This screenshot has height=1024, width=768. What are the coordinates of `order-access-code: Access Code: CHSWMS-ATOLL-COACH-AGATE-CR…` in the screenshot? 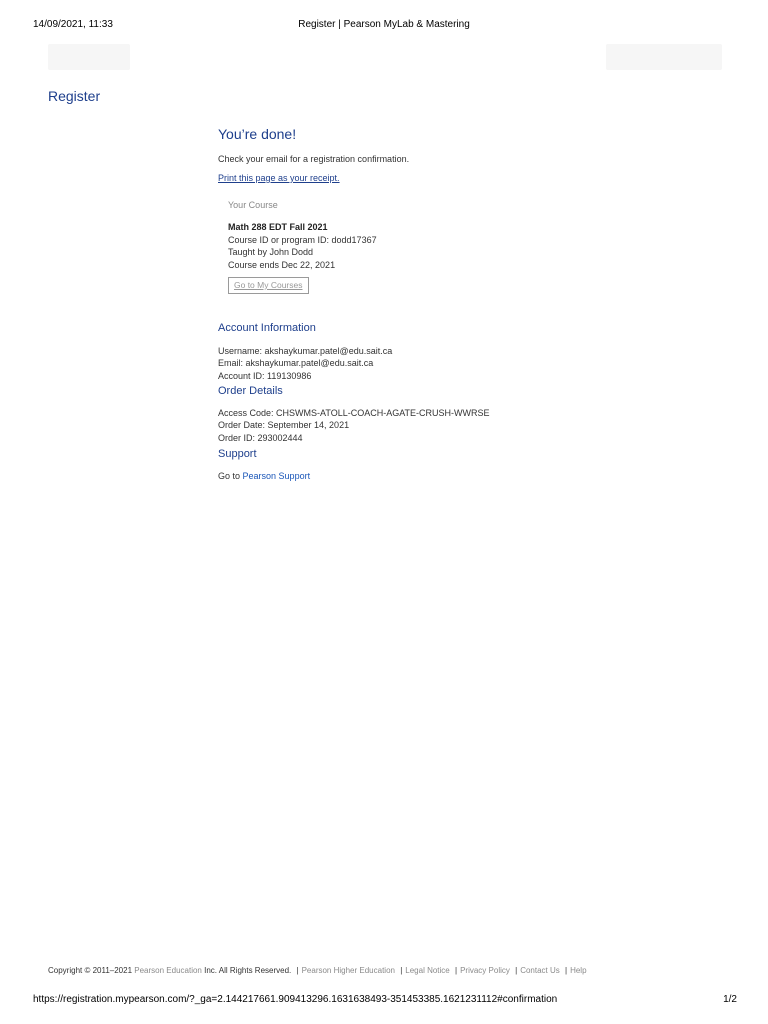 It's located at (354, 412).